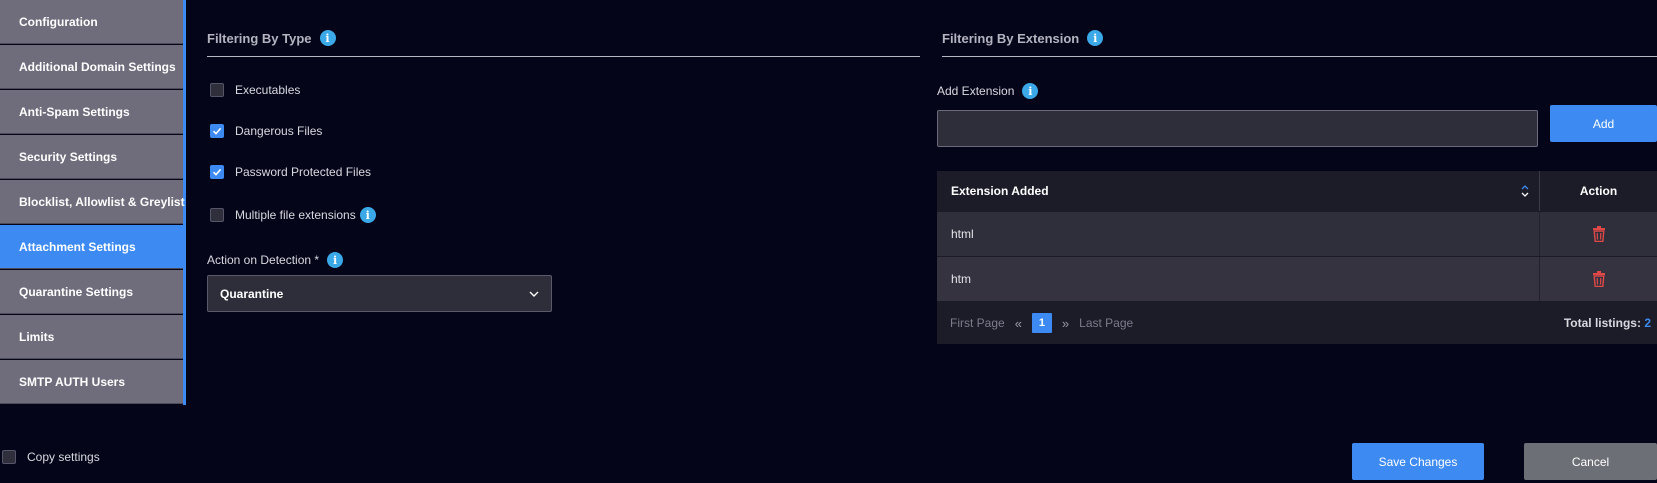 The image size is (1657, 483). What do you see at coordinates (1011, 38) in the screenshot?
I see `filter-extension-title: Filtering By Extension` at bounding box center [1011, 38].